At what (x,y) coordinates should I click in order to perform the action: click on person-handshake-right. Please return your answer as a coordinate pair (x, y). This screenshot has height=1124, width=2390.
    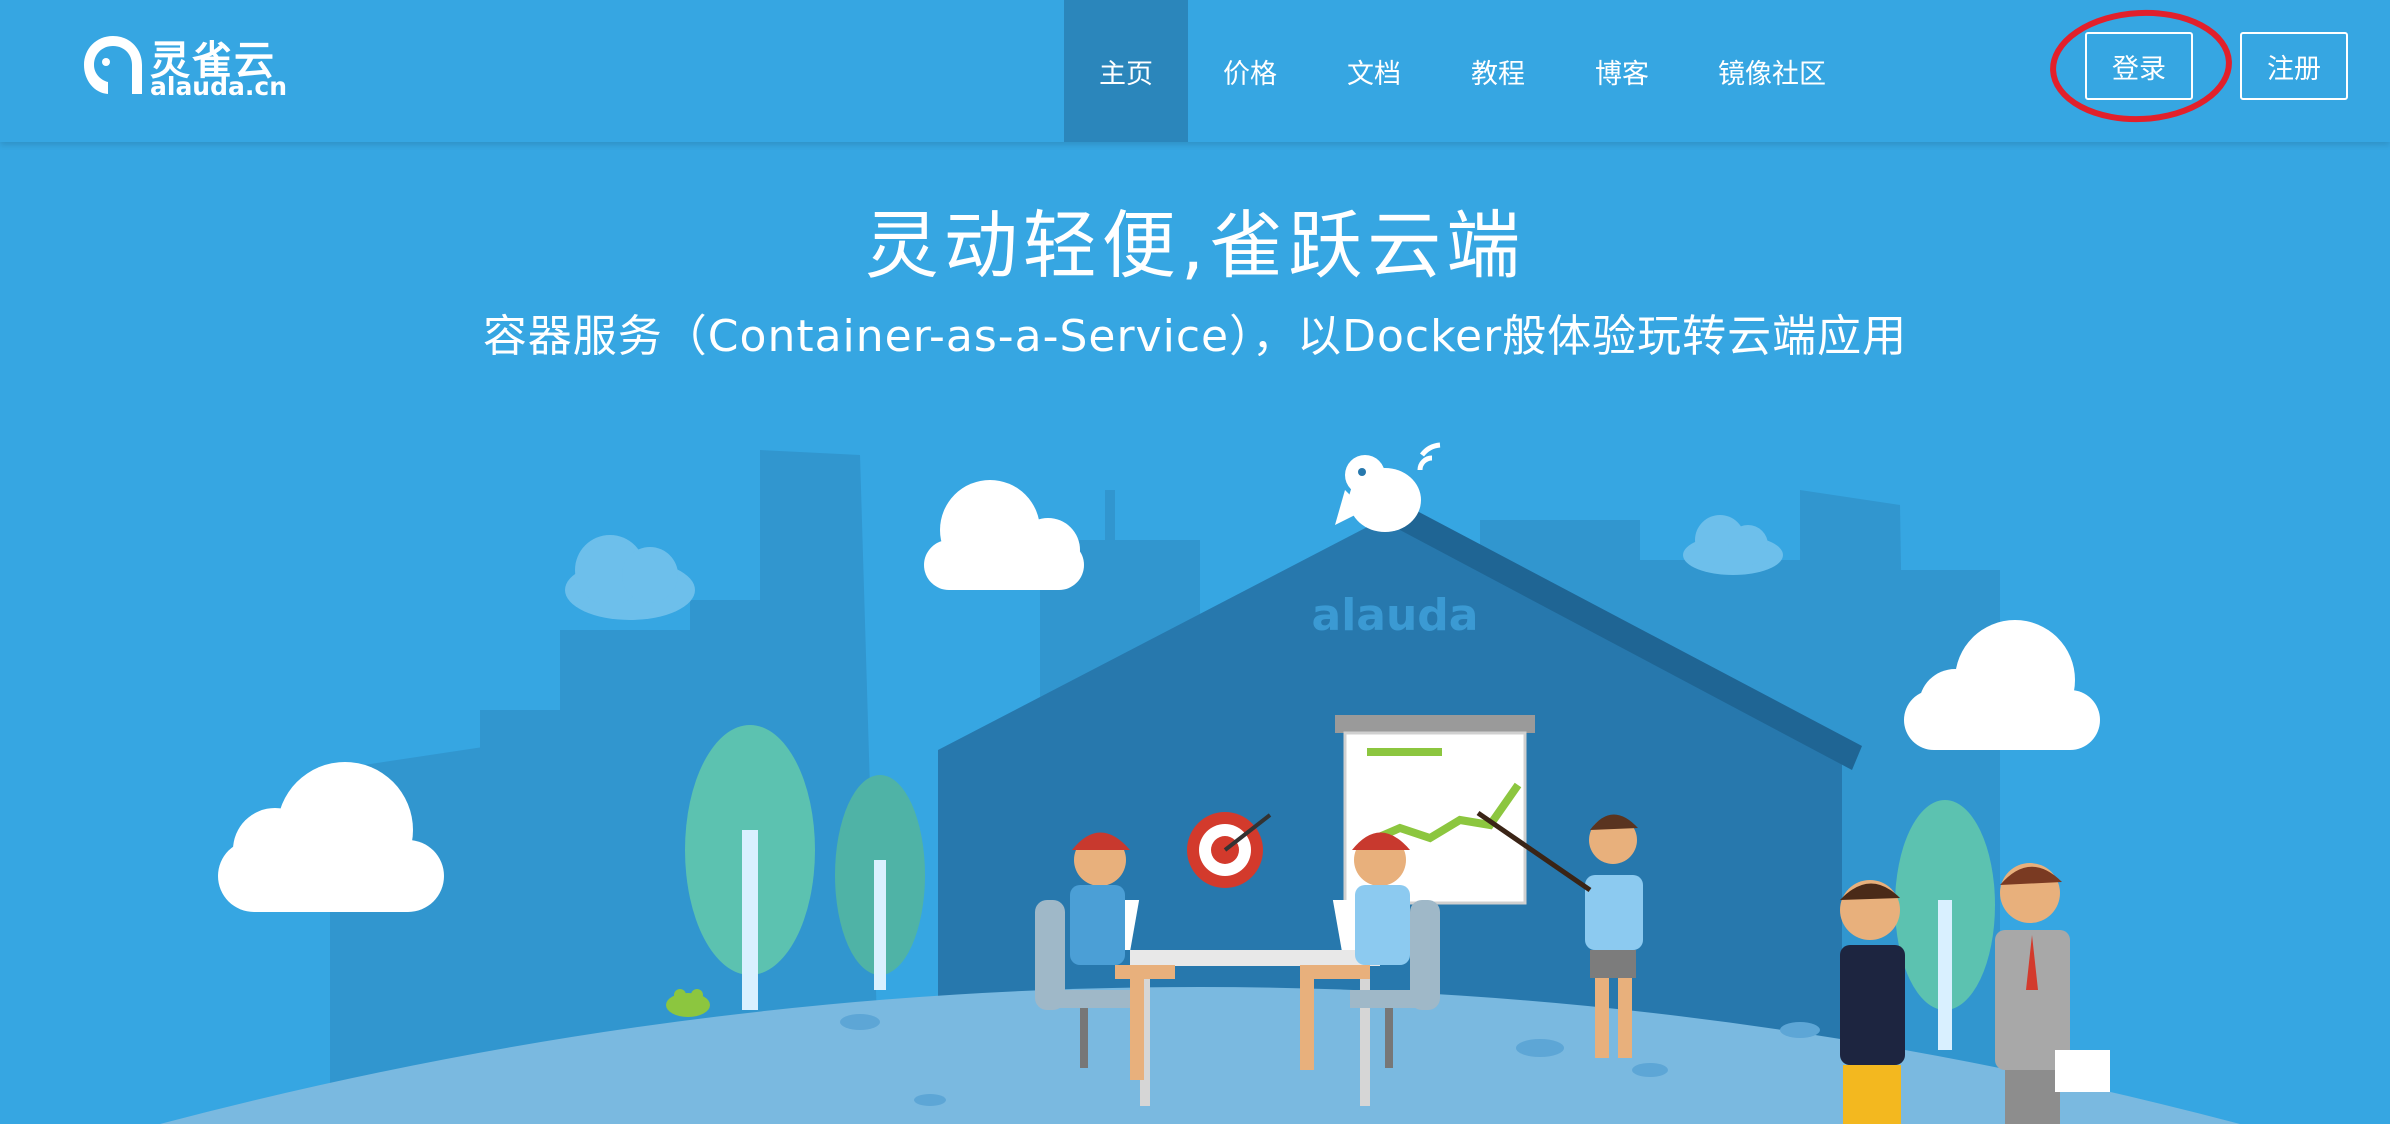
    Looking at the image, I should click on (2052, 993).